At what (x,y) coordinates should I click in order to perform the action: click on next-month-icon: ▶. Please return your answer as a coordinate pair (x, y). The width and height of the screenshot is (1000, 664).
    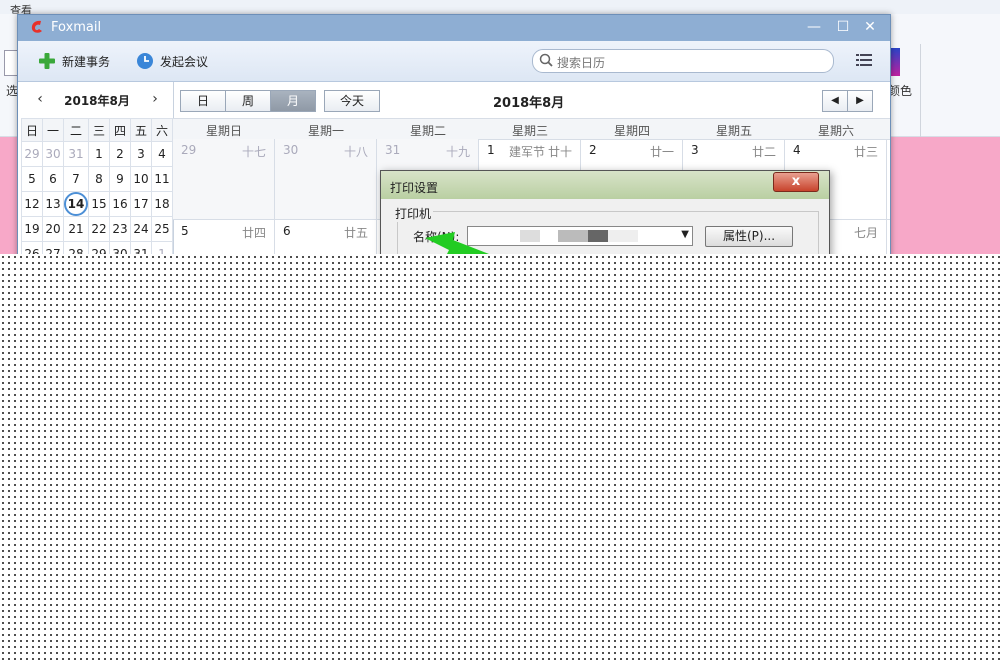
    Looking at the image, I should click on (860, 101).